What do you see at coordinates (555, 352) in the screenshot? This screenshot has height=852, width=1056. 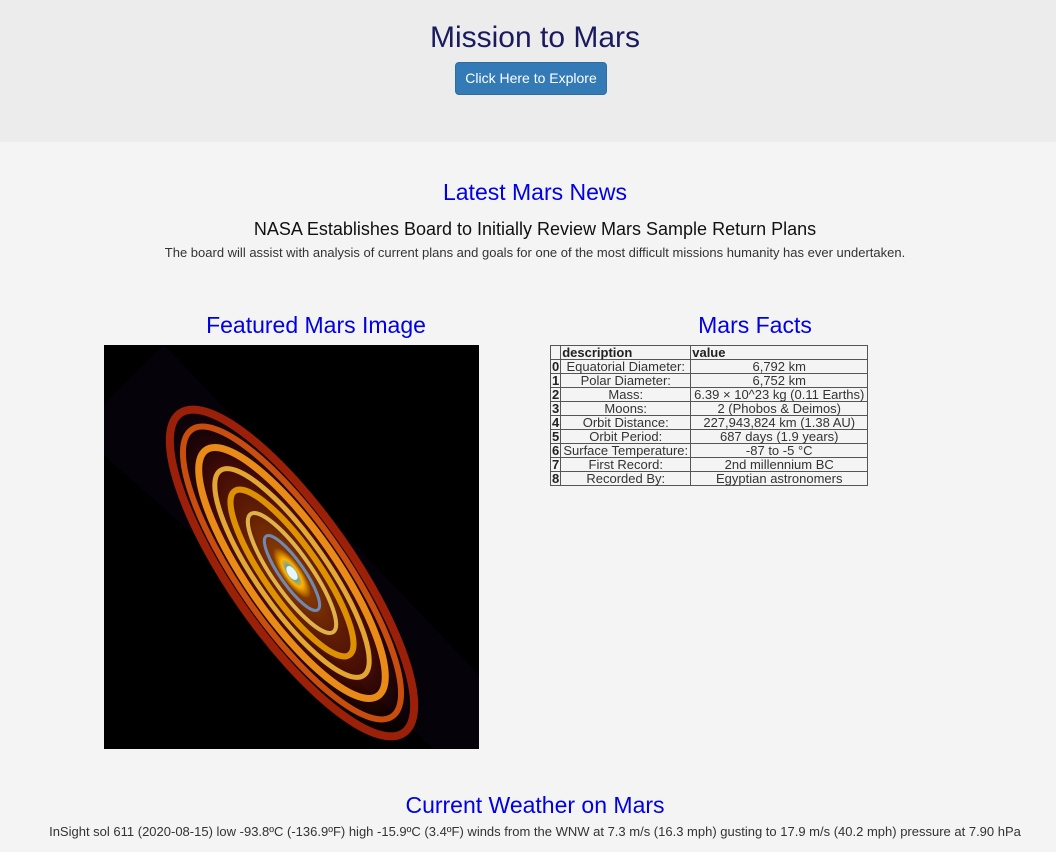 I see `index-column-header` at bounding box center [555, 352].